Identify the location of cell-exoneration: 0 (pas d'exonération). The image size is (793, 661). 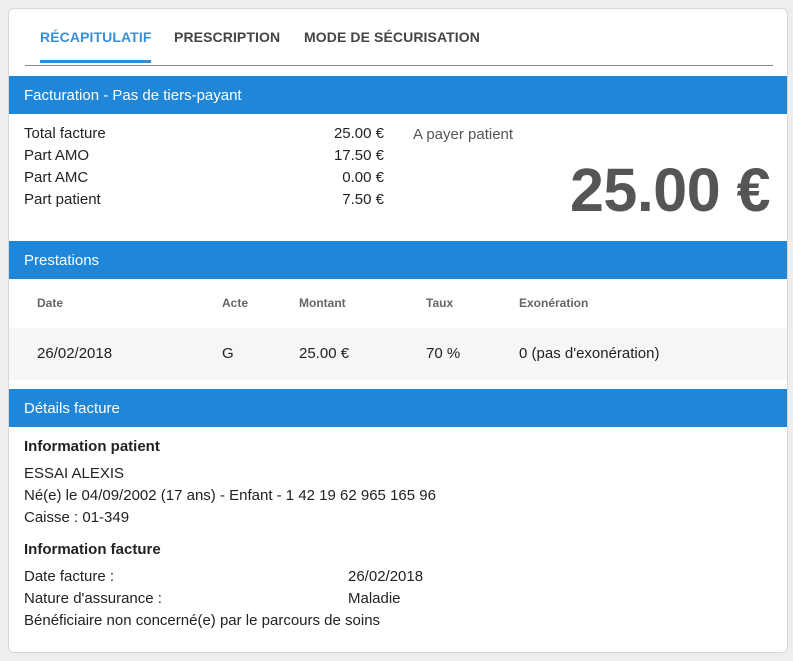
(589, 353).